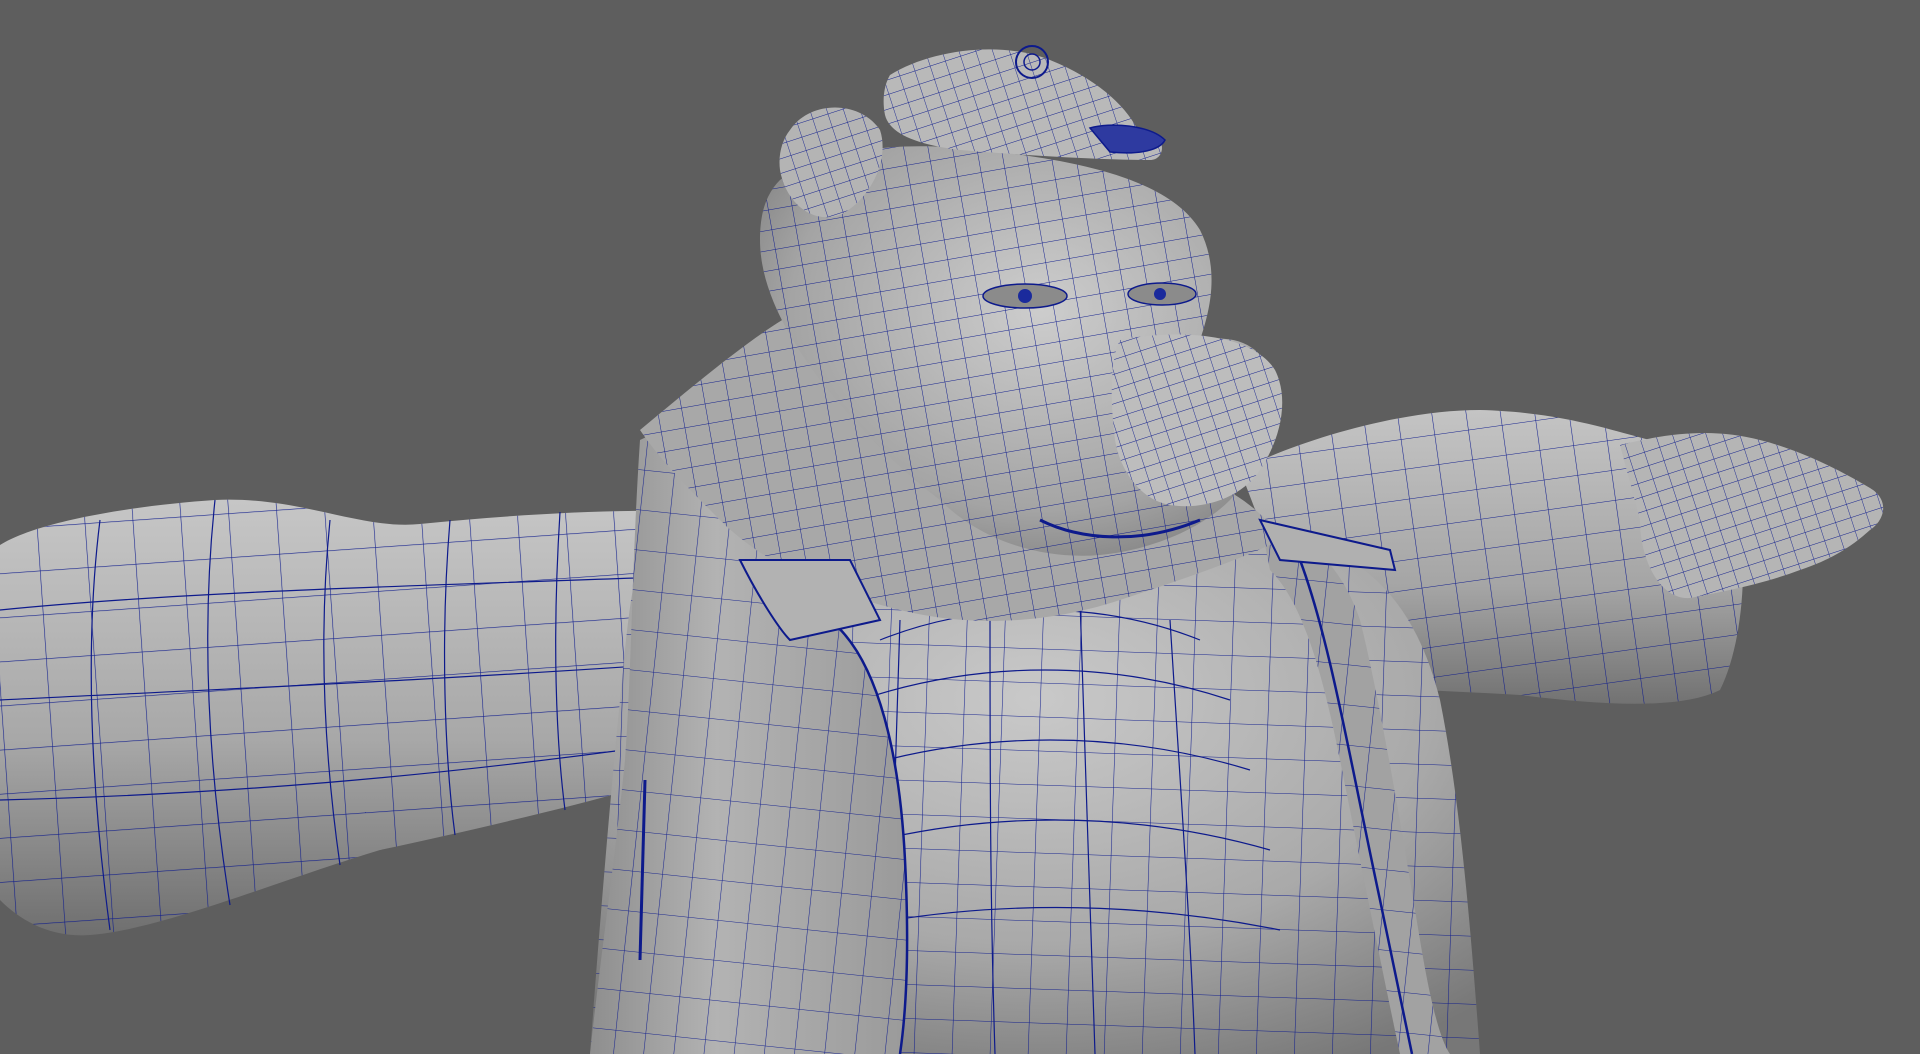  Describe the element at coordinates (1162, 294) in the screenshot. I see `eye-right` at that location.